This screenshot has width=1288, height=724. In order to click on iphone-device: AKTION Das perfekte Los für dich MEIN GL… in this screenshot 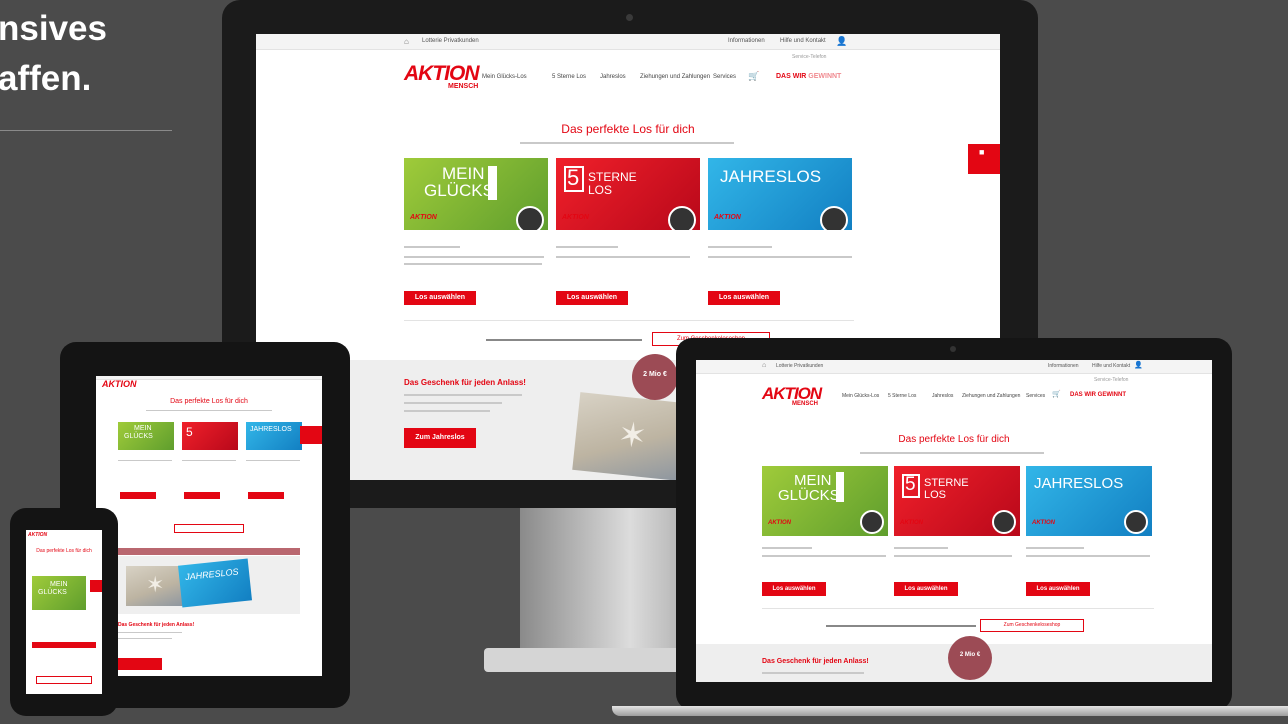, I will do `click(64, 612)`.